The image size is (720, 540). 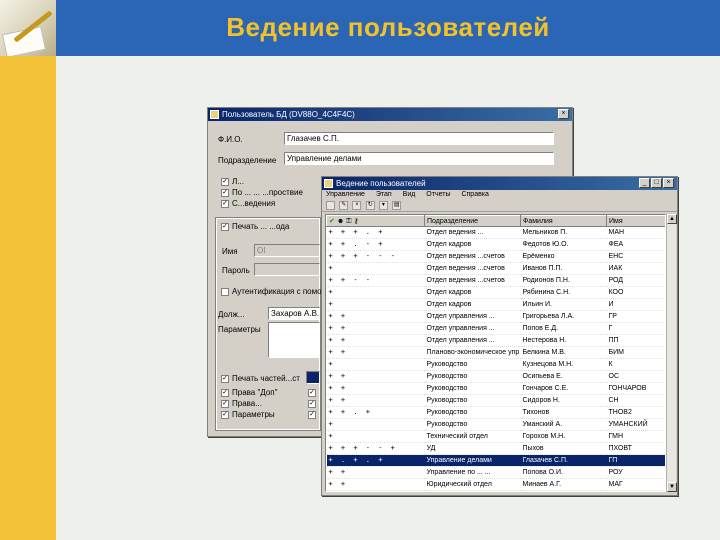 I want to click on menu-stage: Этап, so click(x=384, y=194).